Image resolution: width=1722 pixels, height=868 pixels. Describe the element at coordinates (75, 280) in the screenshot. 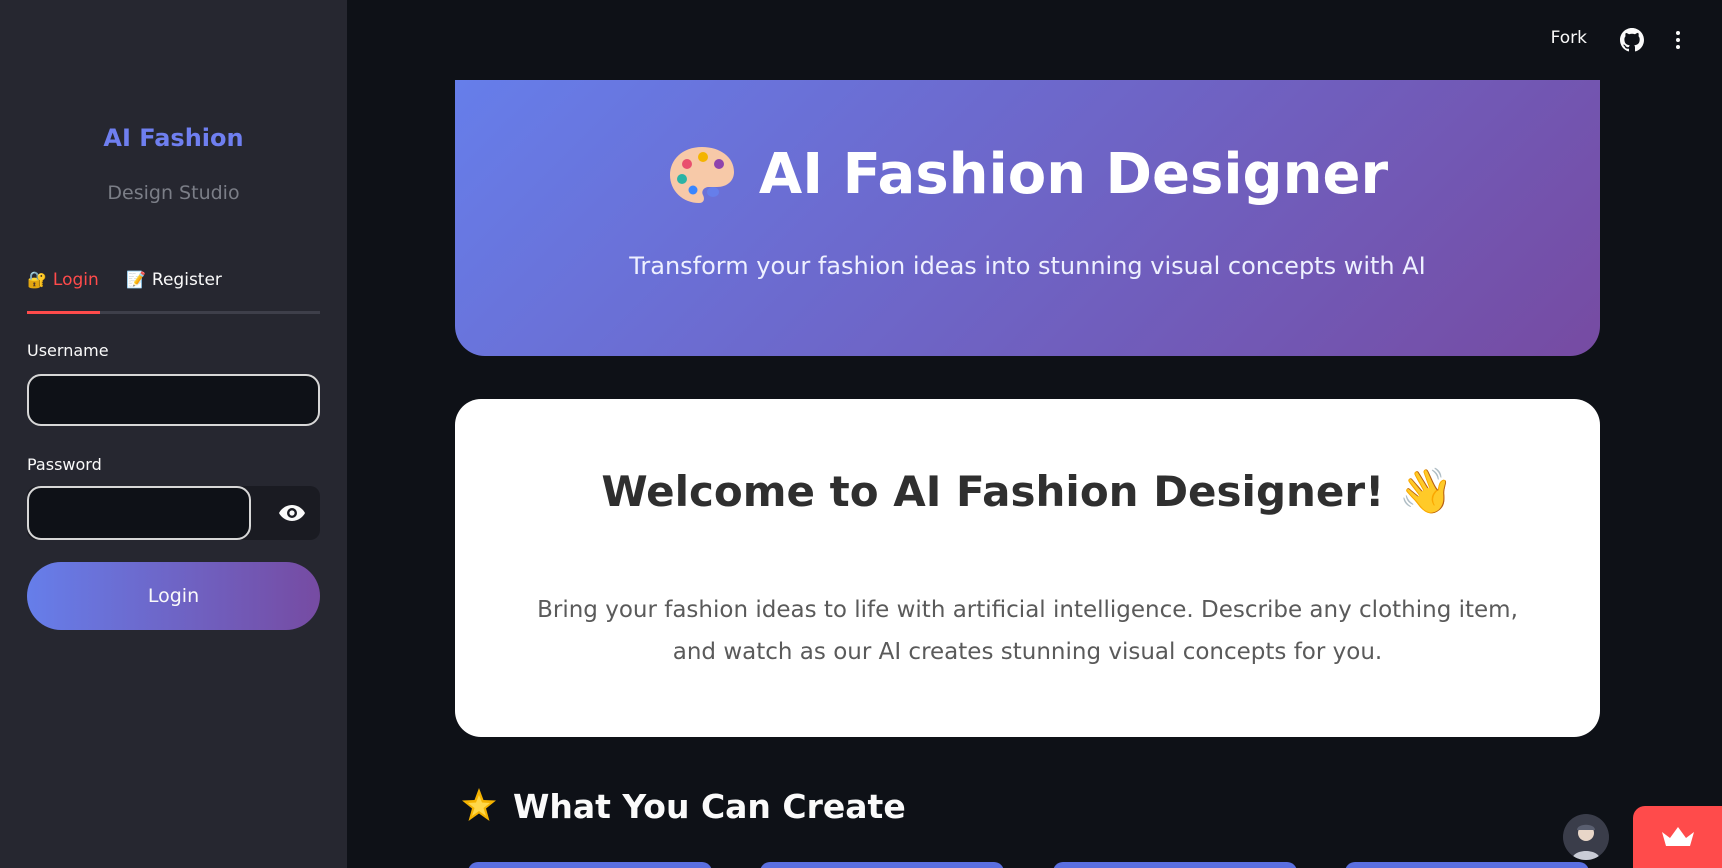

I see `tab-login-label: Login` at that location.